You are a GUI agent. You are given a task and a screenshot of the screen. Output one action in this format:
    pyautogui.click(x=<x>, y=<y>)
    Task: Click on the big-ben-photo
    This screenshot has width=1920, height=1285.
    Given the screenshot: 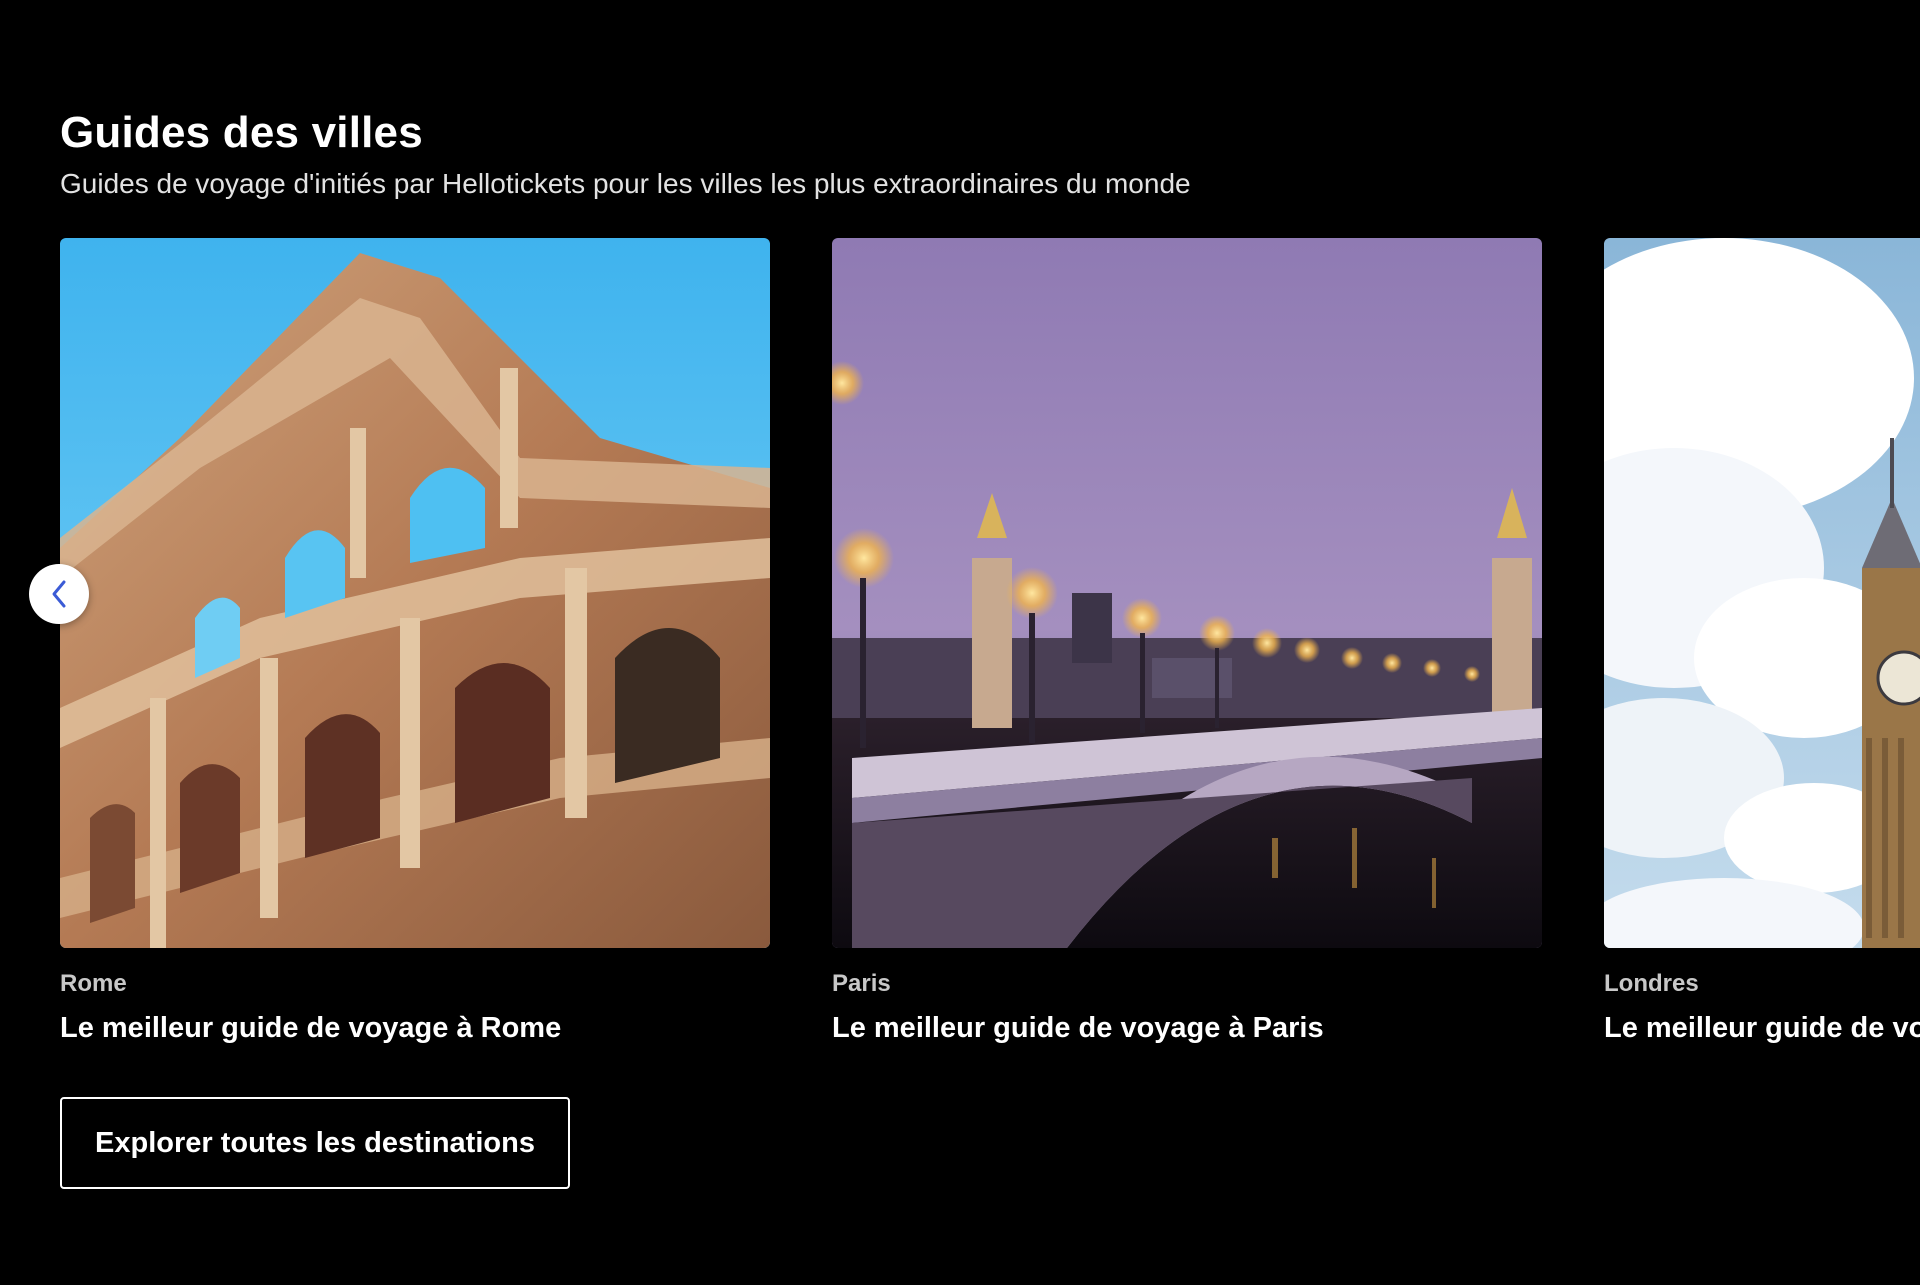 What is the action you would take?
    pyautogui.click(x=1762, y=593)
    